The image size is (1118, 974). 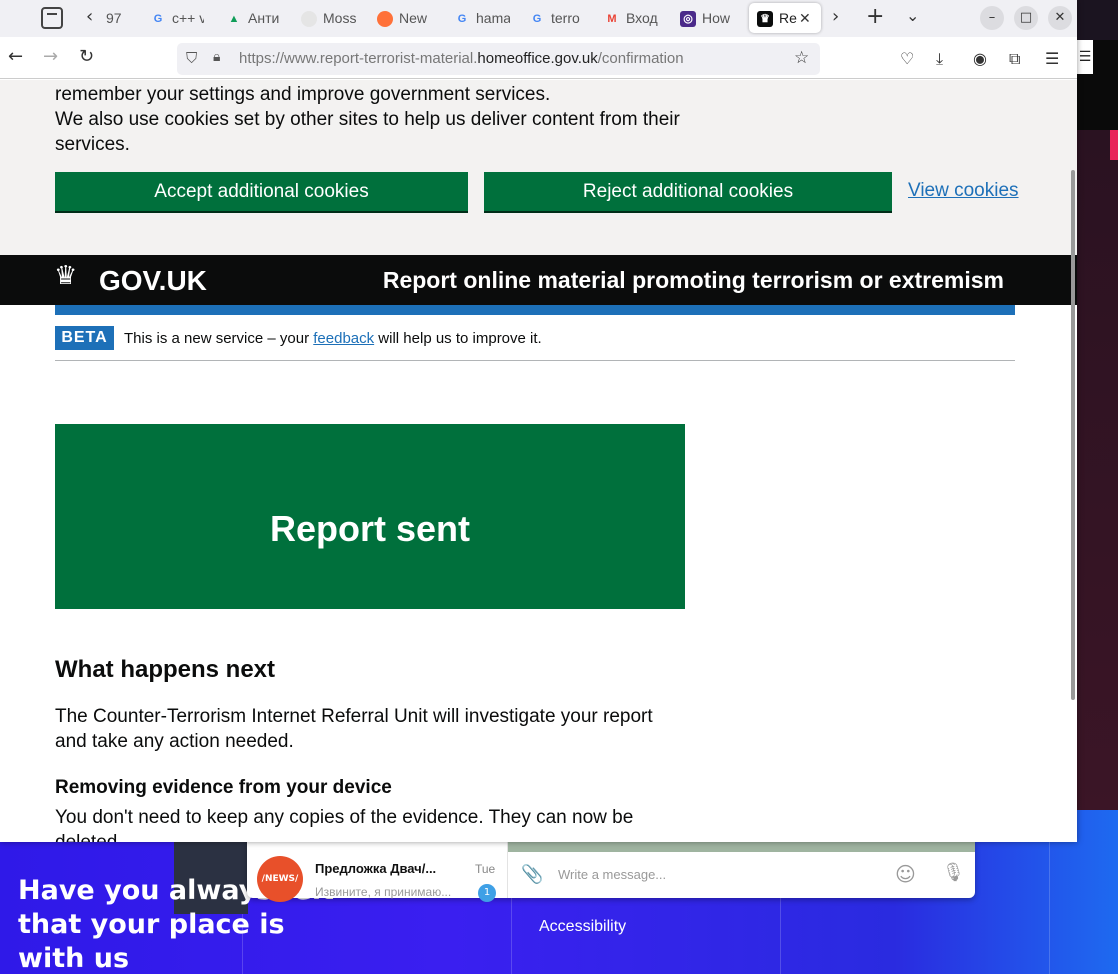 I want to click on tab-label: Вход, so click(x=642, y=18).